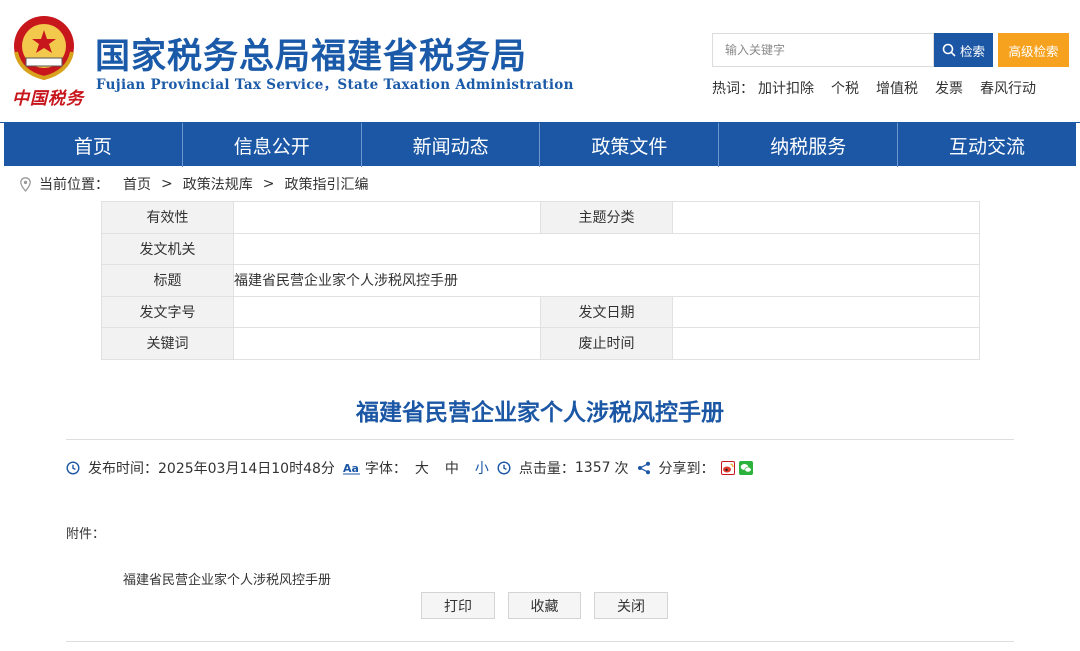 The height and width of the screenshot is (651, 1080). What do you see at coordinates (972, 51) in the screenshot?
I see `search-button-label: 检索` at bounding box center [972, 51].